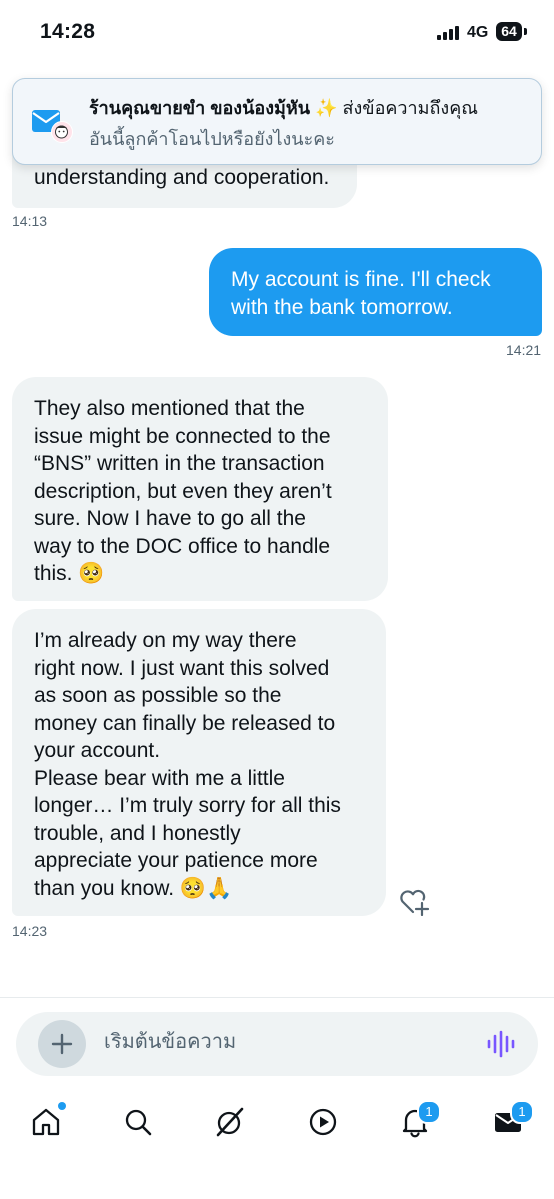 This screenshot has width=554, height=1199. I want to click on notification-body: อันนี้ลูกค้าโอนไปหรือยังไงนะคะ, so click(212, 139).